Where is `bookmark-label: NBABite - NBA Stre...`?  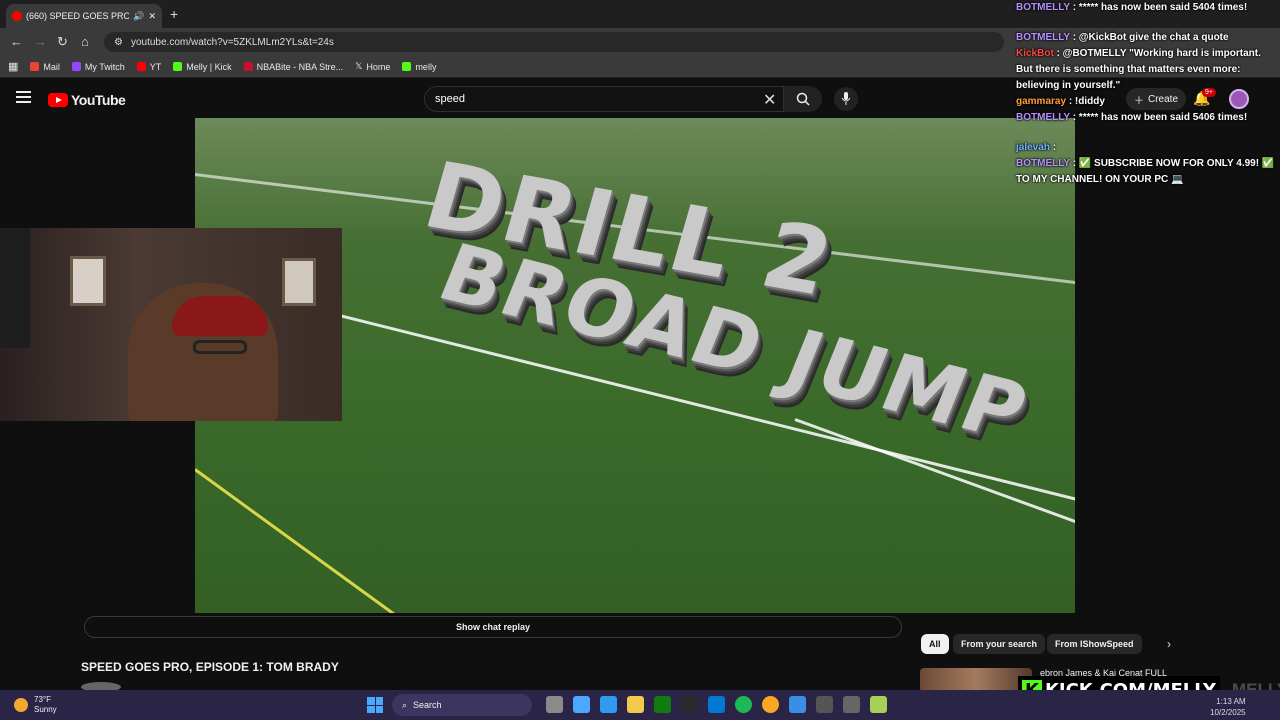
bookmark-label: NBABite - NBA Stre... is located at coordinates (300, 66).